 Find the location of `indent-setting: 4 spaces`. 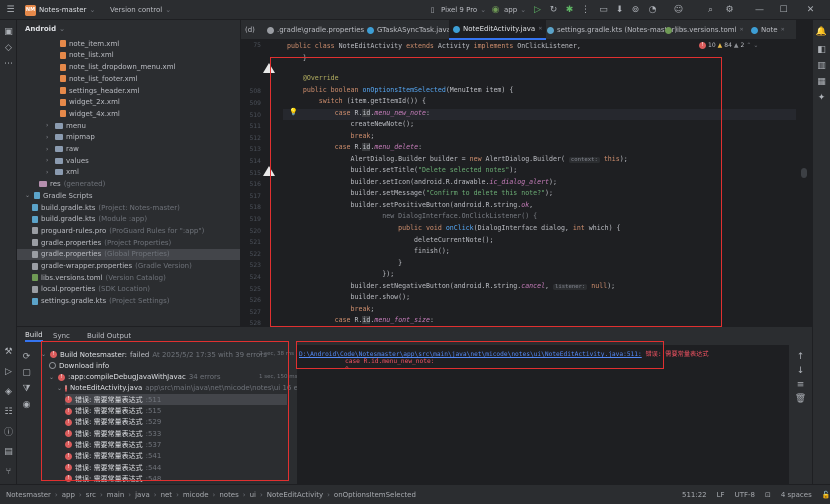

indent-setting: 4 spaces is located at coordinates (796, 495).